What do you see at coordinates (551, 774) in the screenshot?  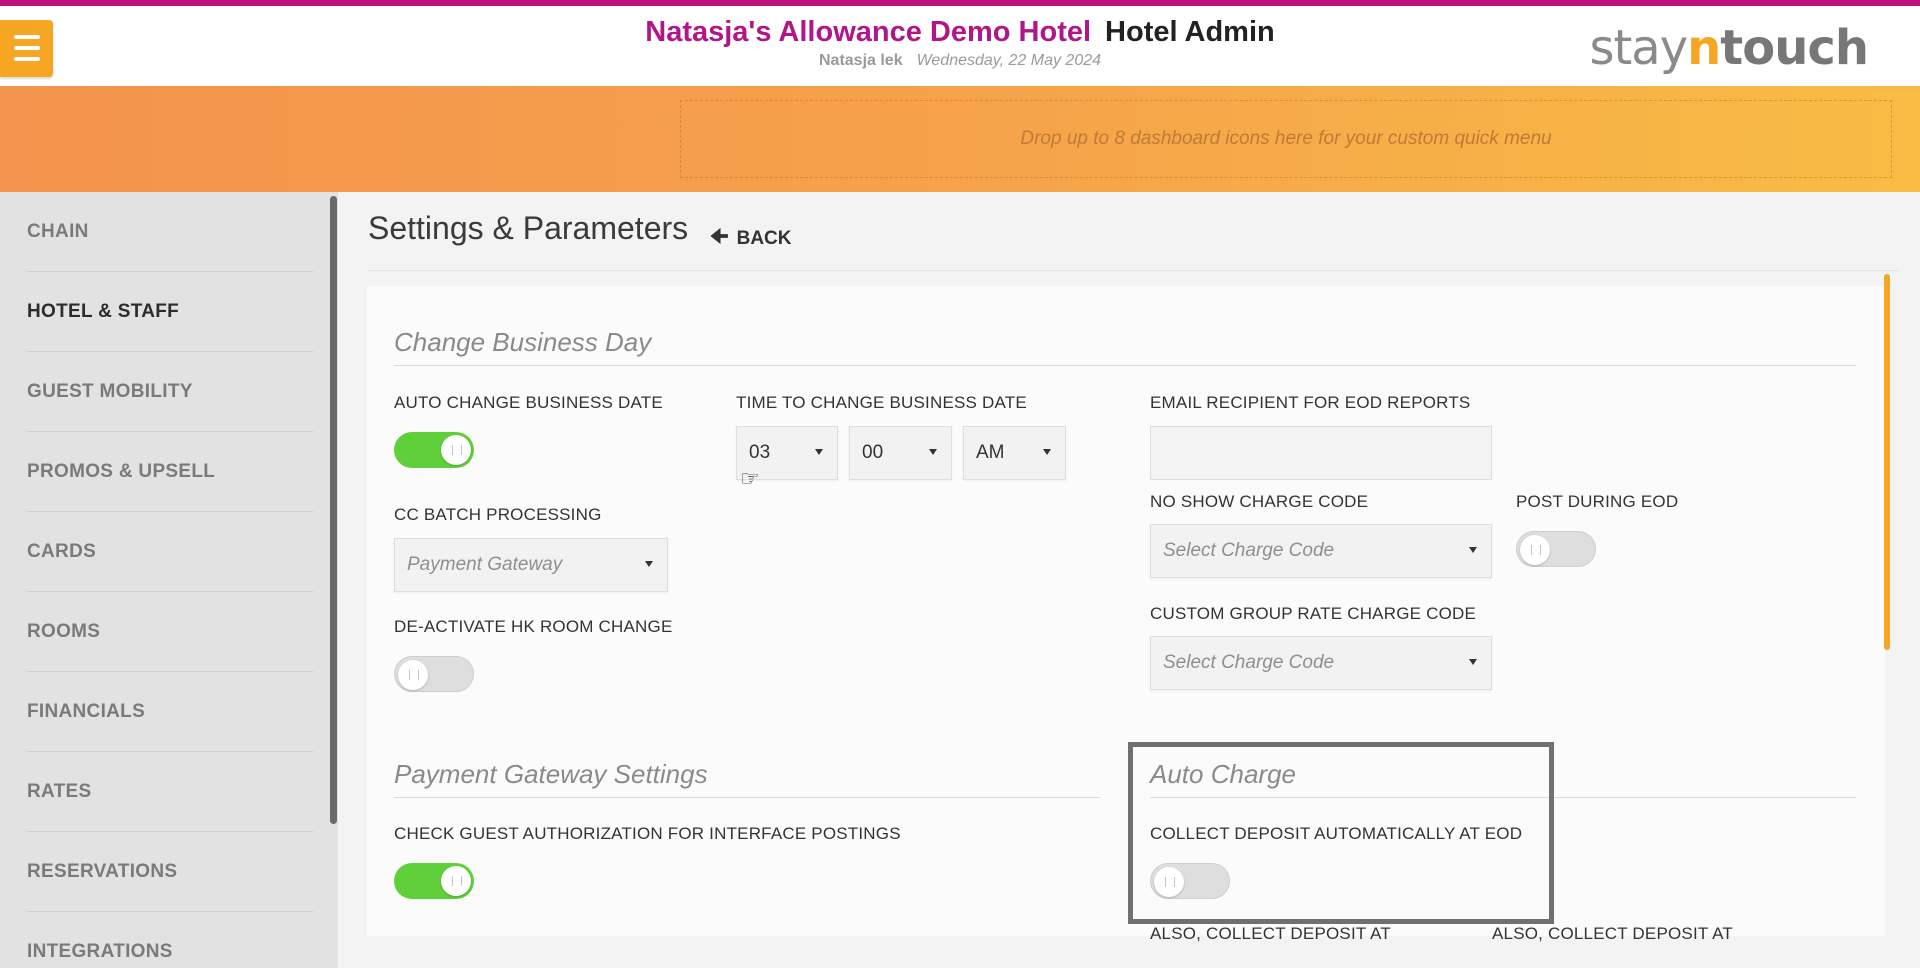 I see `section-title-payment-gateway: Payment Gateway Settings` at bounding box center [551, 774].